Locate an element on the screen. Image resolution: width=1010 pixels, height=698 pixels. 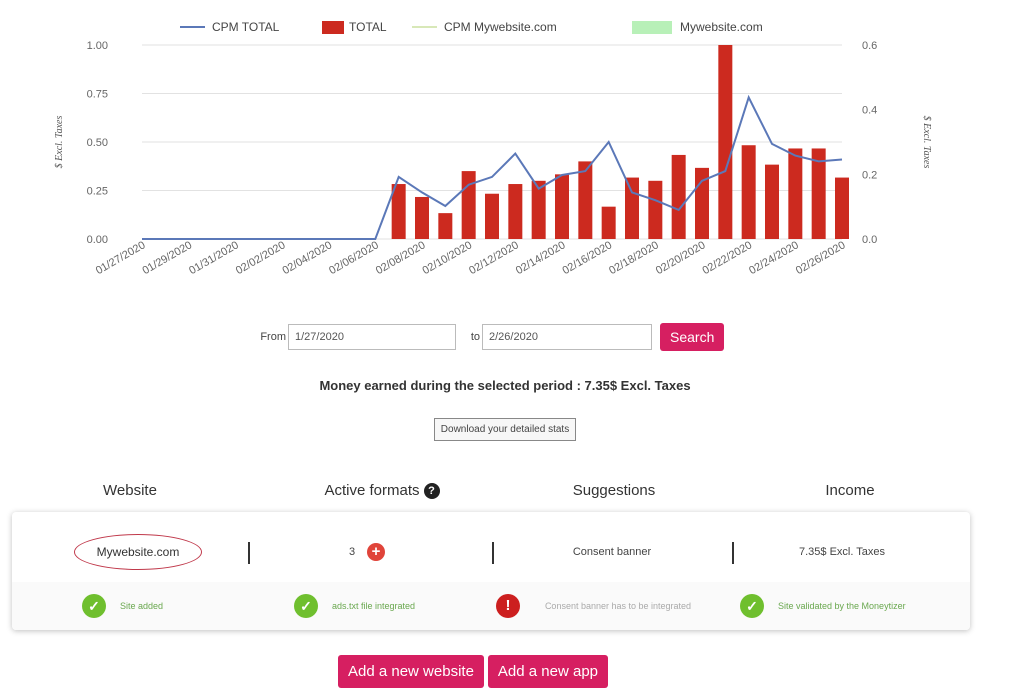
status-validated: ✓ Site validated by the Moneytizer is located at coordinates (823, 606).